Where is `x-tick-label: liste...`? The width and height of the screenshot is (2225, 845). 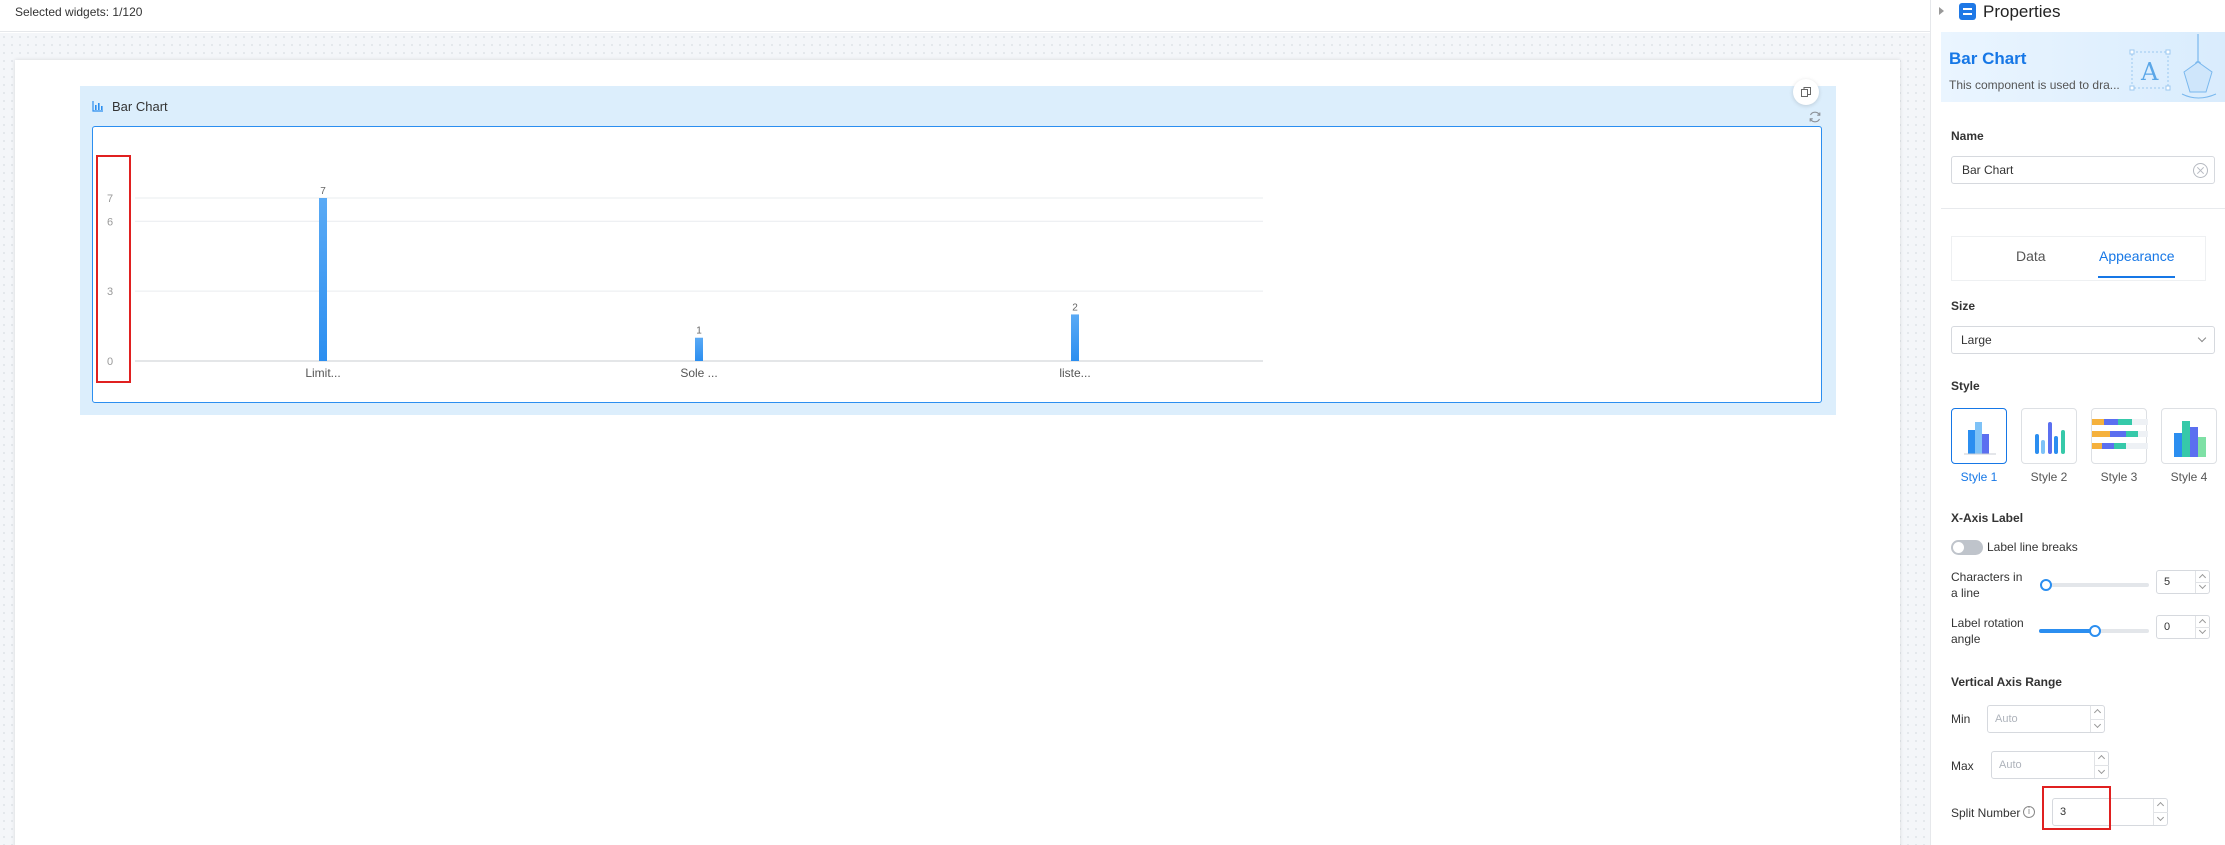 x-tick-label: liste... is located at coordinates (1074, 373).